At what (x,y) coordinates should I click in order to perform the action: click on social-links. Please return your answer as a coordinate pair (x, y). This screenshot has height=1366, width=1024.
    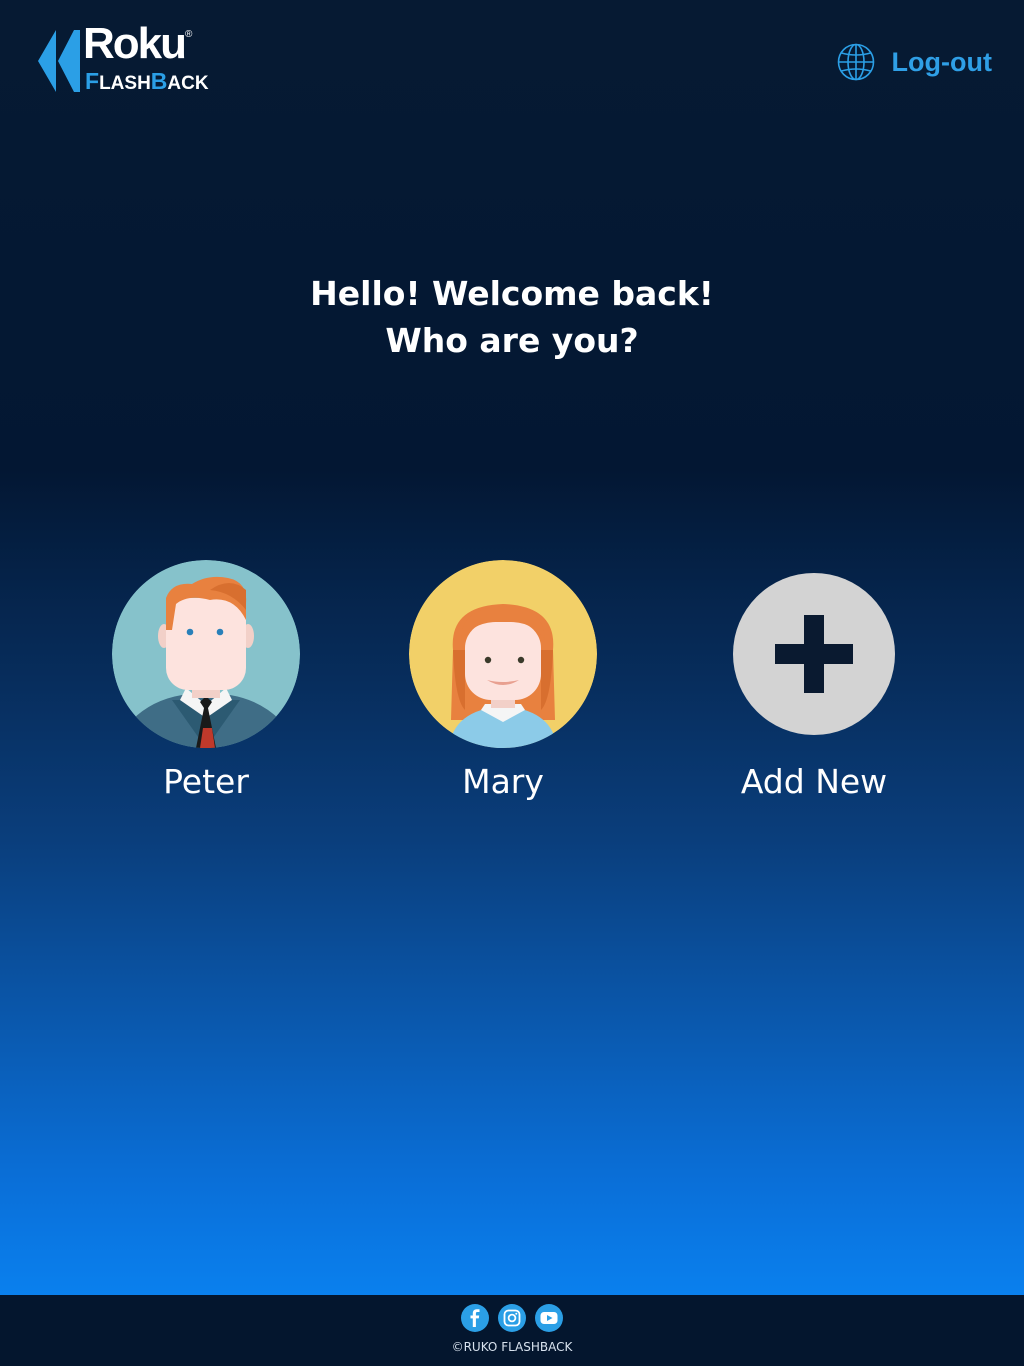
    Looking at the image, I should click on (512, 1318).